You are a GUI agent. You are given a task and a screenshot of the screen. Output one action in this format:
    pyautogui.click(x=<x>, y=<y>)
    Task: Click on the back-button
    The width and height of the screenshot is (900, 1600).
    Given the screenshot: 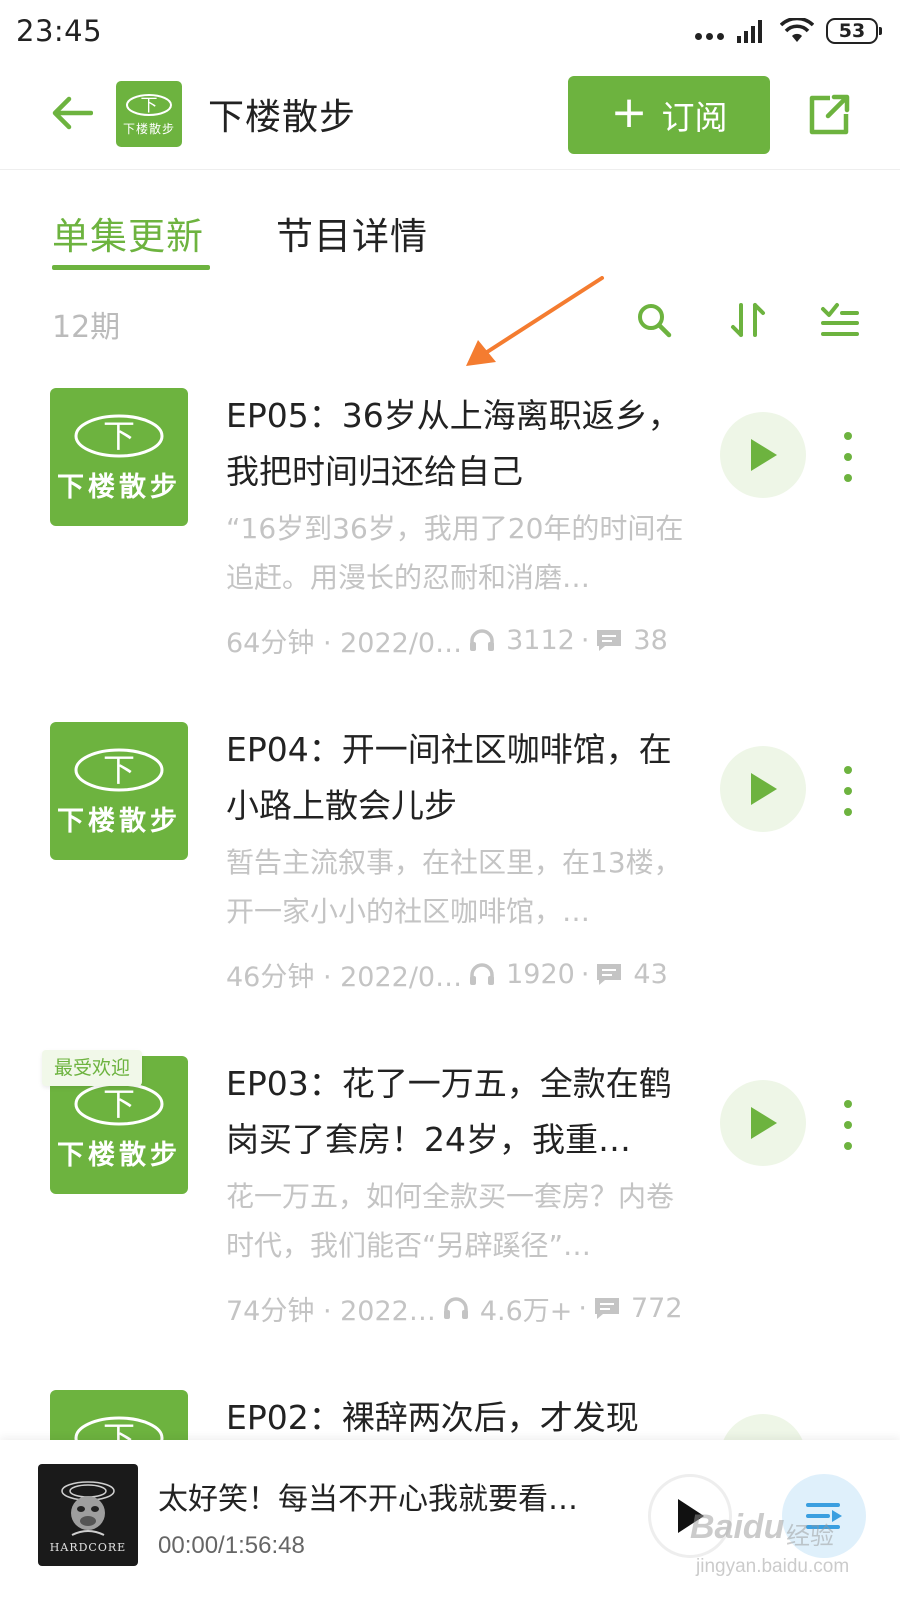 What is the action you would take?
    pyautogui.click(x=72, y=113)
    